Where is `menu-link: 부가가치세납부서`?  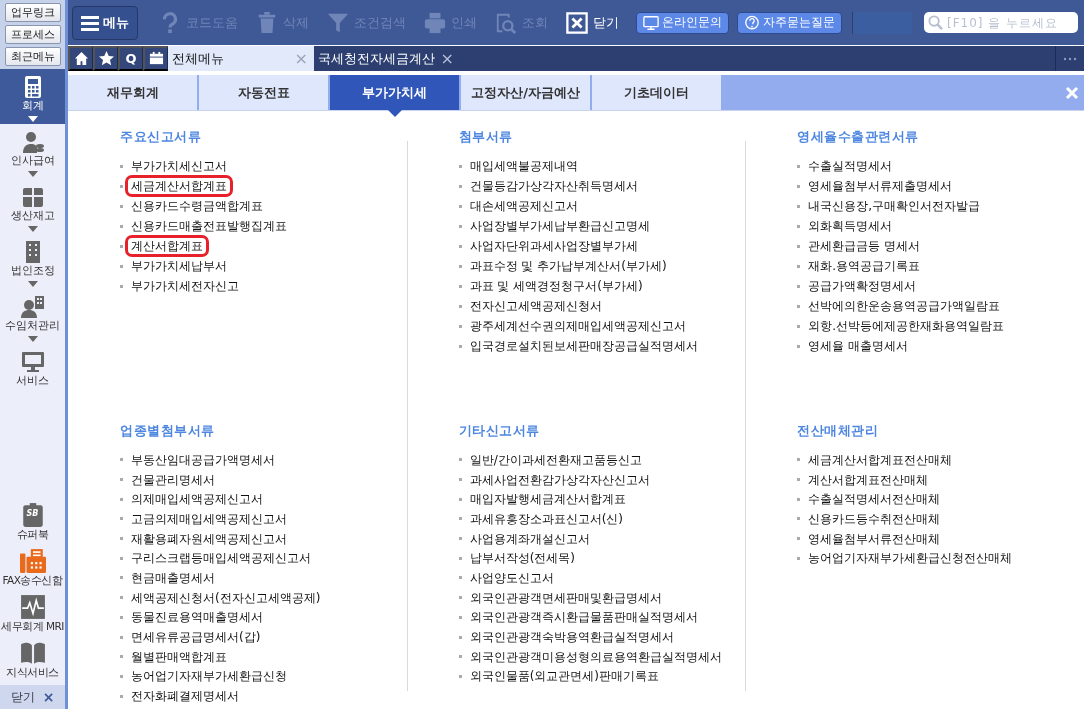 menu-link: 부가가치세납부서 is located at coordinates (179, 266).